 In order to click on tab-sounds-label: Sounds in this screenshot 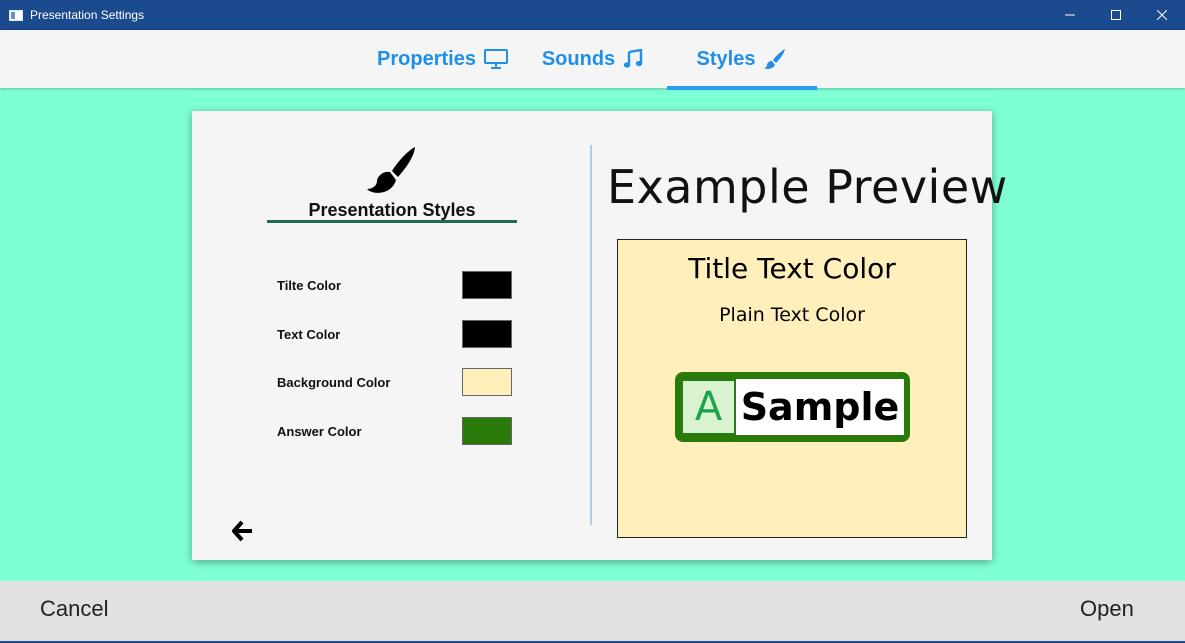, I will do `click(578, 58)`.